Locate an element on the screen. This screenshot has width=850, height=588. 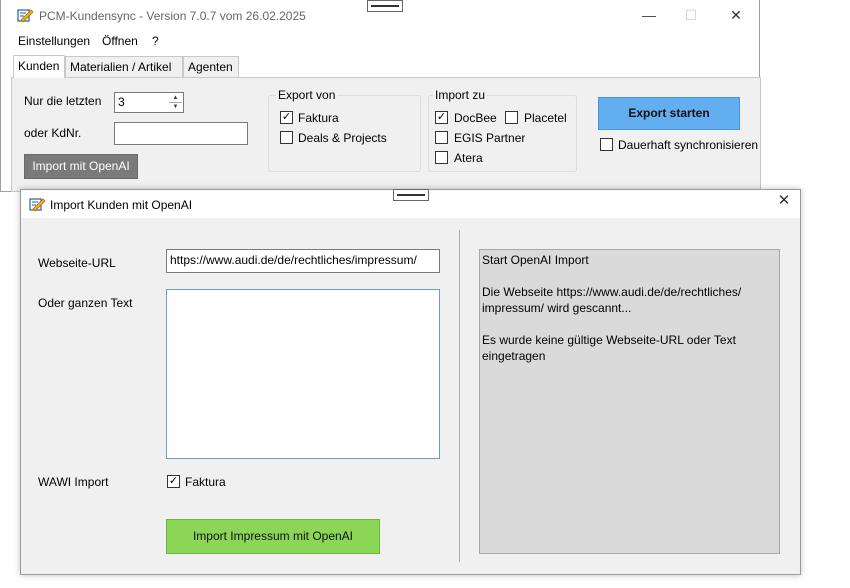
menu-einstellungen: Einstellungen is located at coordinates (54, 41).